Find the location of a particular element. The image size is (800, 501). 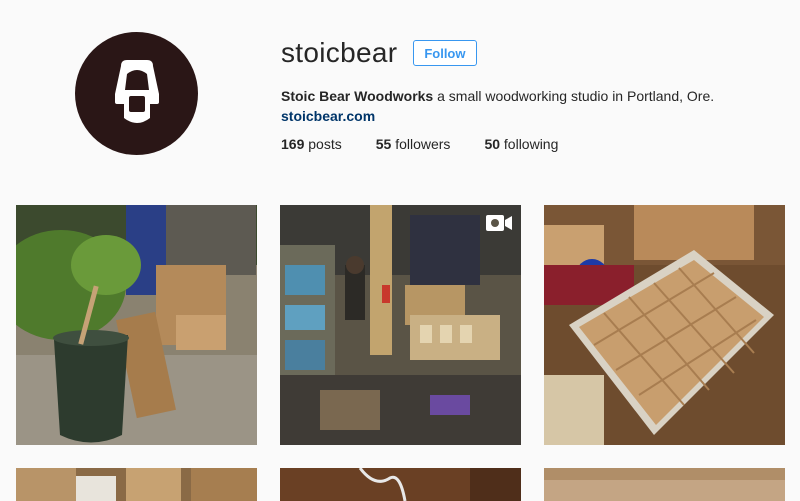

followers-count: 55 is located at coordinates (383, 144).